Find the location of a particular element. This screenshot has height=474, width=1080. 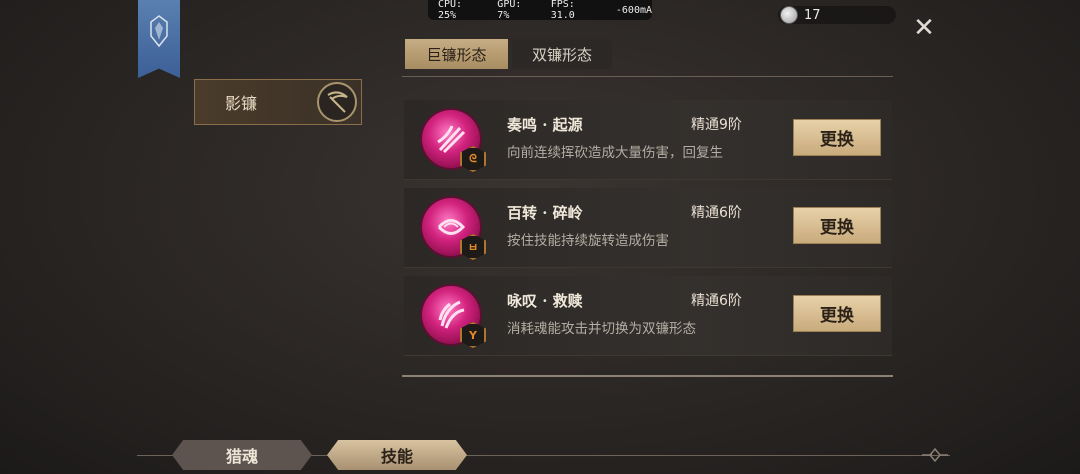

guild-banner is located at coordinates (159, 39).